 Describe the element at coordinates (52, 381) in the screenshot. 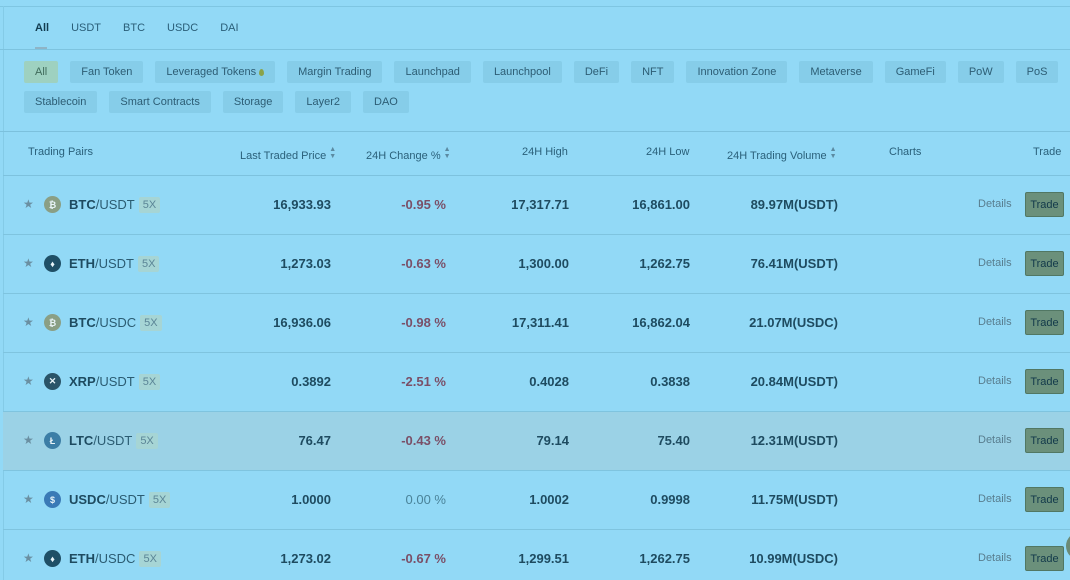

I see `xrp-icon: ✕` at that location.